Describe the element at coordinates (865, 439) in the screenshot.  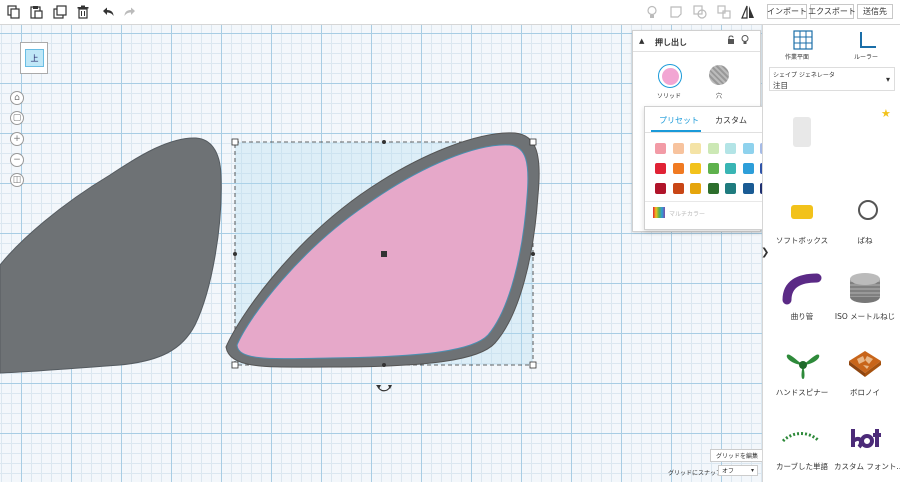
I see `custom-font-thumb` at that location.